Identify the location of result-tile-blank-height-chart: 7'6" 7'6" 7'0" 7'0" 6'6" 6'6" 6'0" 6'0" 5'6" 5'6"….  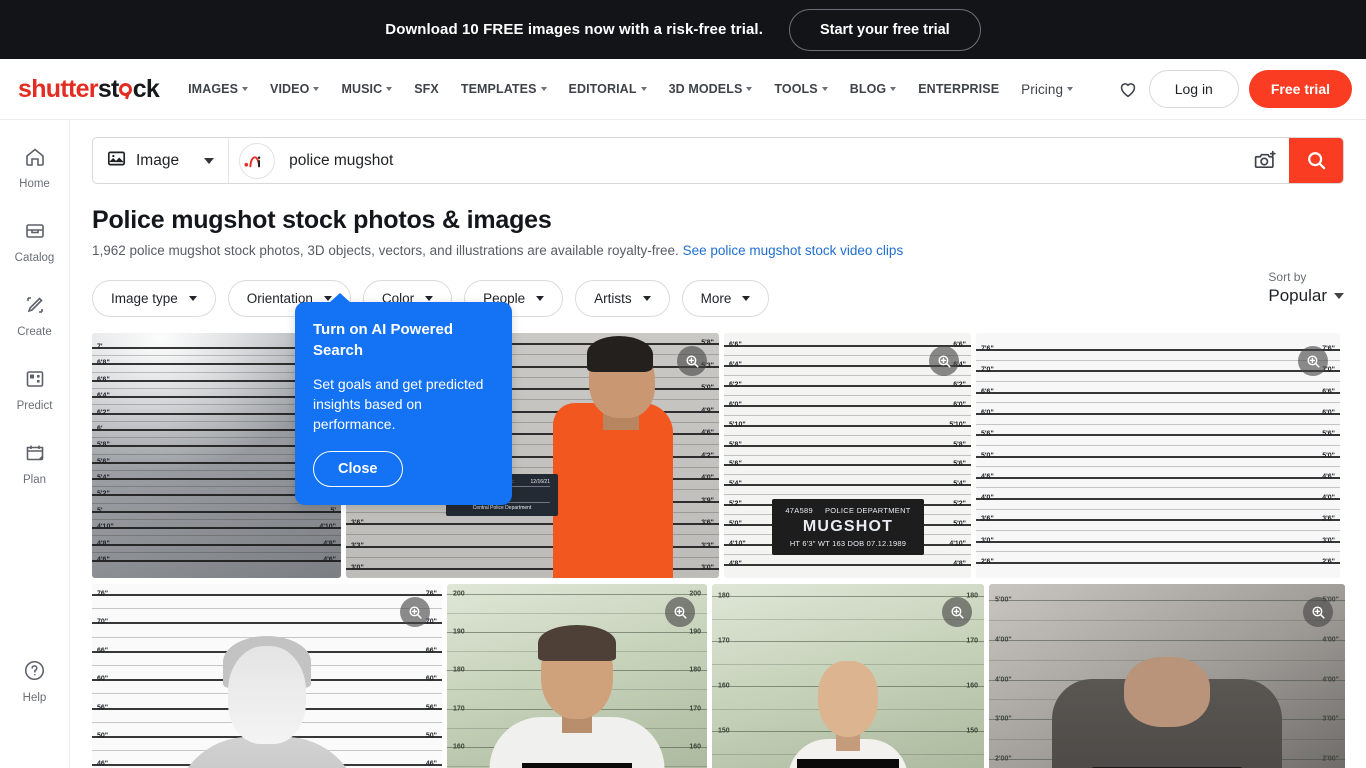
(1158, 455).